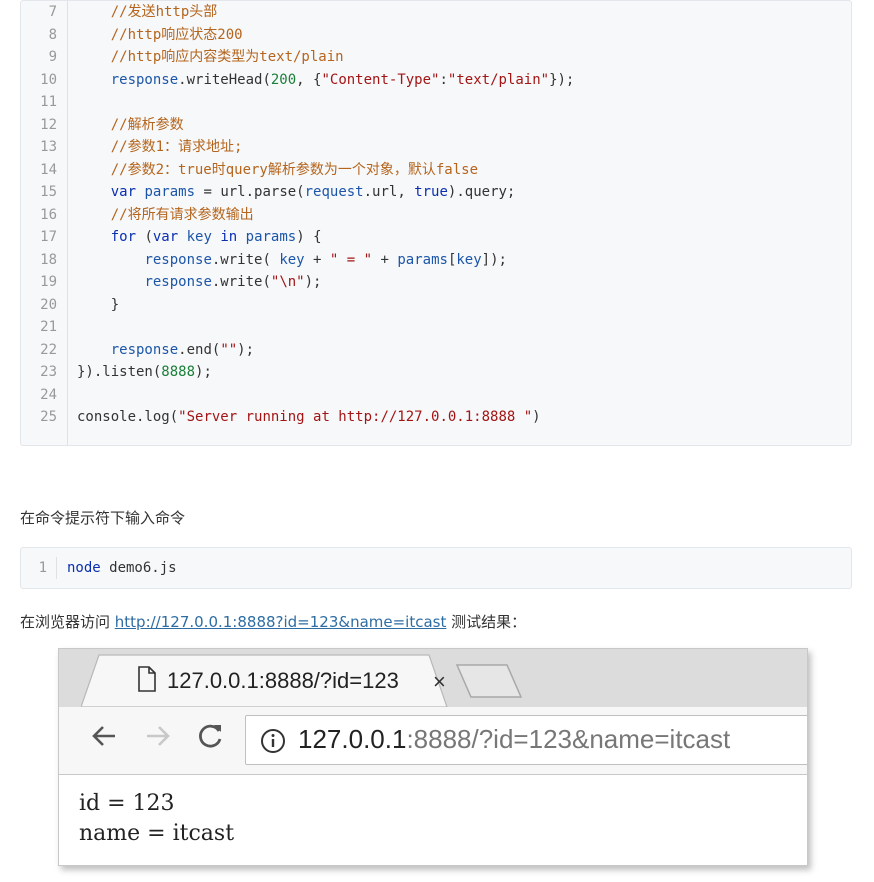 The image size is (874, 882). What do you see at coordinates (436, 282) in the screenshot?
I see `code-line: 19 response.write("\n");` at bounding box center [436, 282].